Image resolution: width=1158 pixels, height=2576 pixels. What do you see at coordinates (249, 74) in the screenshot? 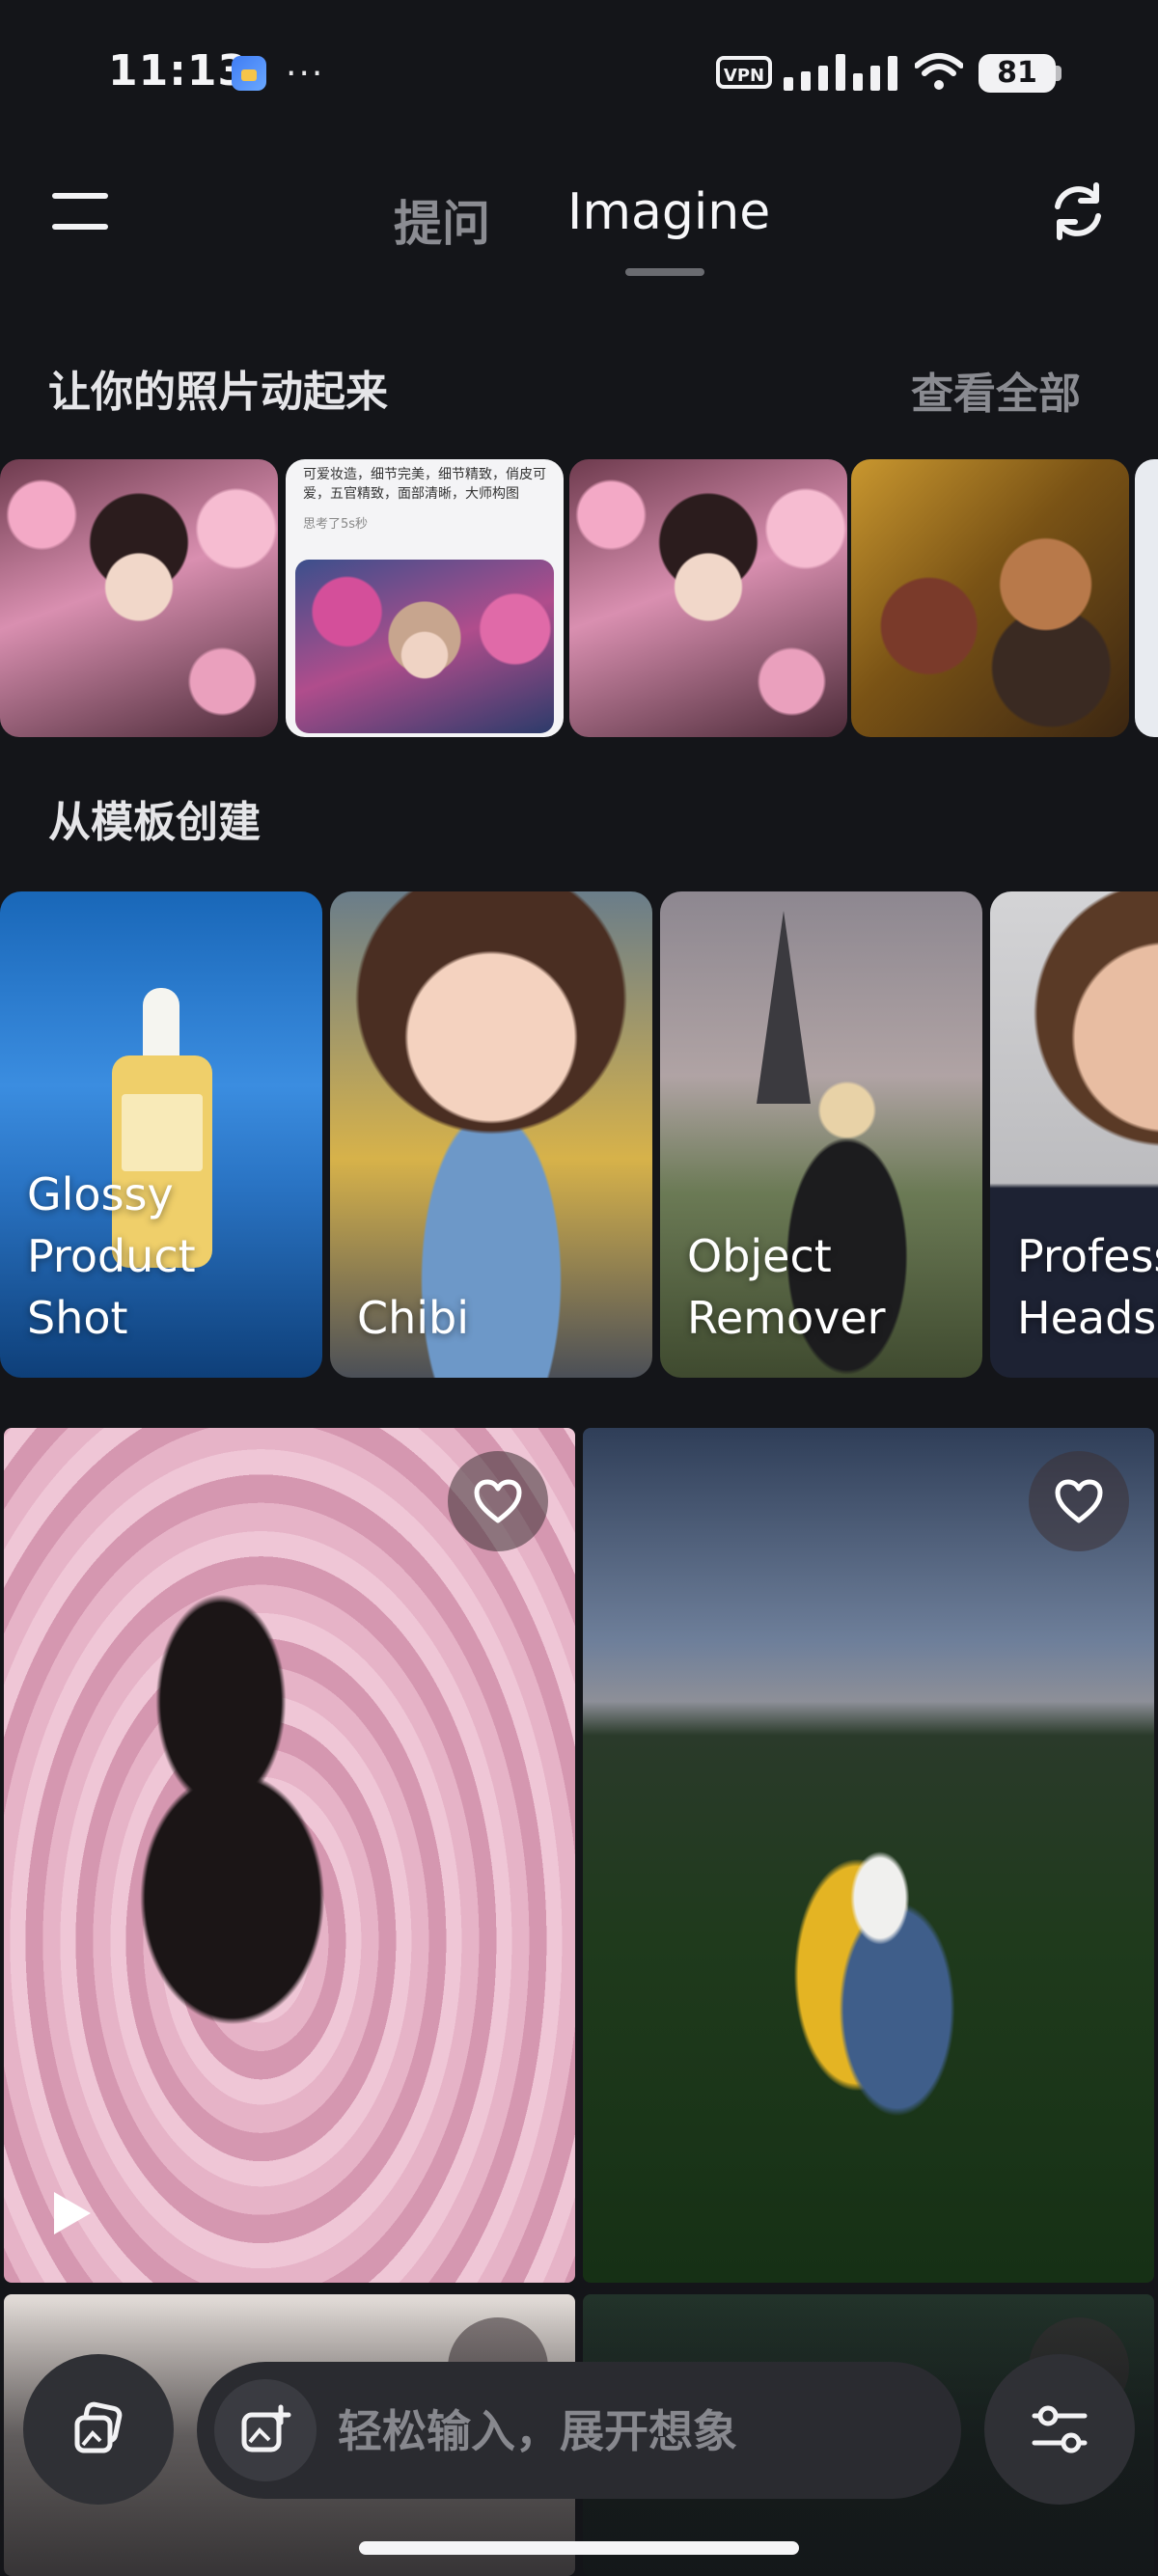
I see `gallery-app-icon` at bounding box center [249, 74].